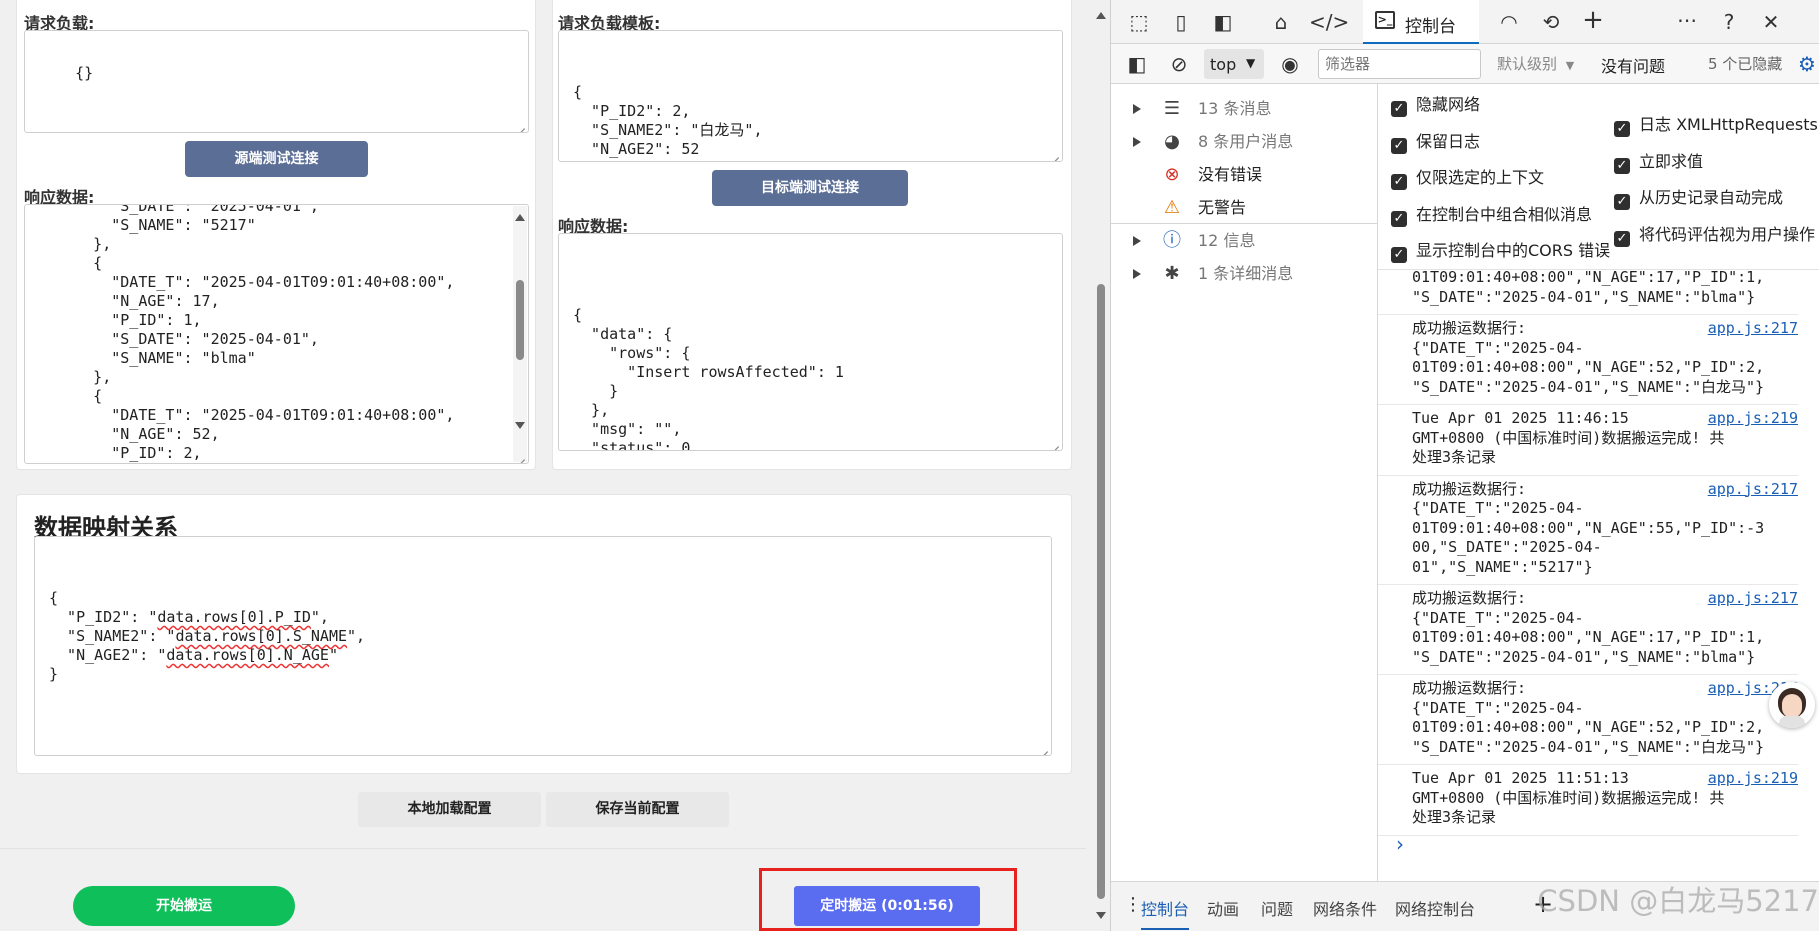 The image size is (1819, 931). Describe the element at coordinates (1181, 22) in the screenshot. I see `device-toggle-icon: ▯` at that location.